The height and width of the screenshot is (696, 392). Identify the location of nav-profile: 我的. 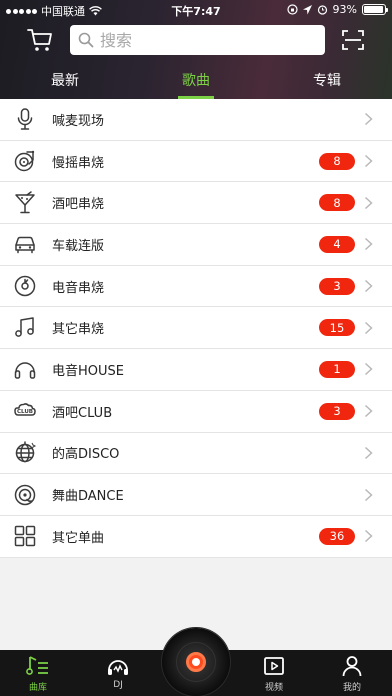
(352, 673).